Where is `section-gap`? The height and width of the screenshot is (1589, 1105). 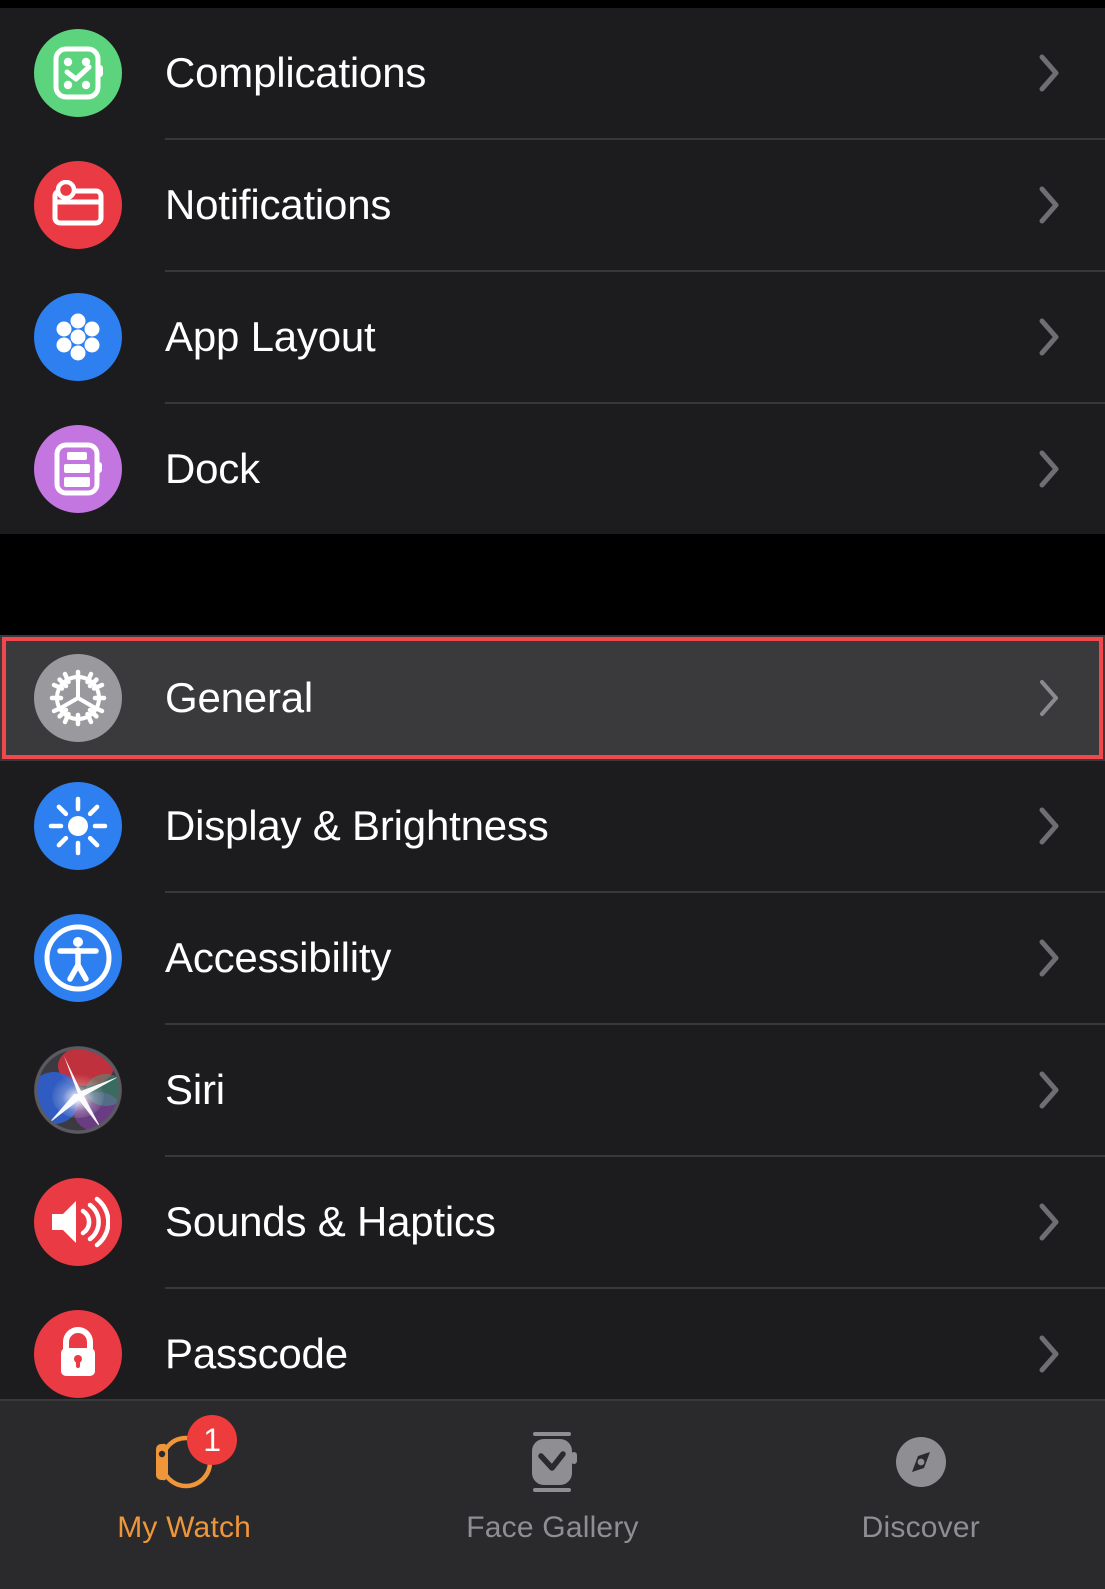 section-gap is located at coordinates (552, 584).